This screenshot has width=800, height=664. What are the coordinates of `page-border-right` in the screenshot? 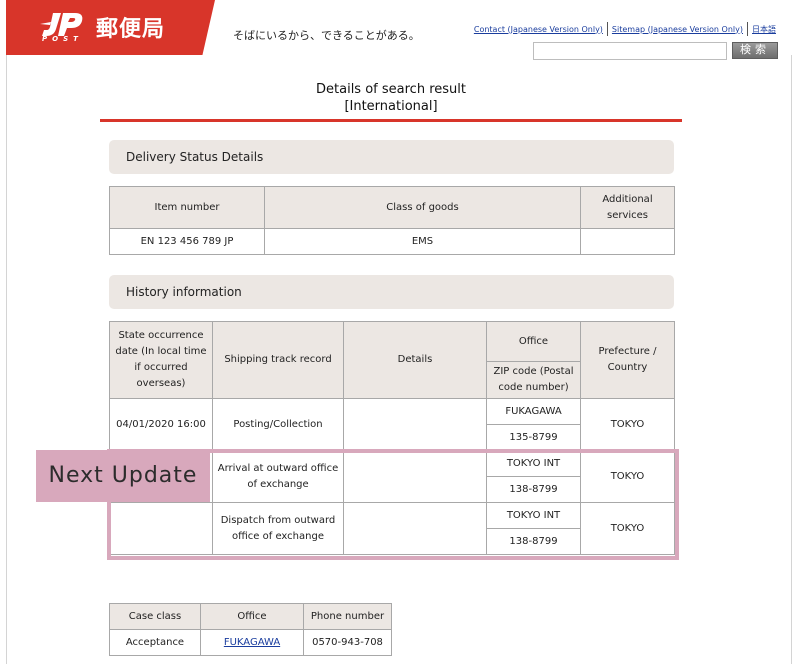 It's located at (791, 359).